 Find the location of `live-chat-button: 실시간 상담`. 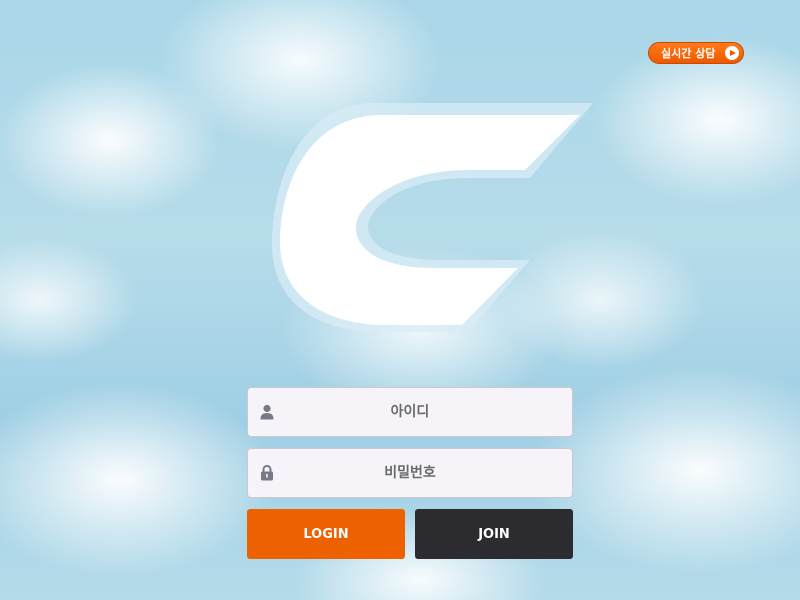

live-chat-button: 실시간 상담 is located at coordinates (696, 53).